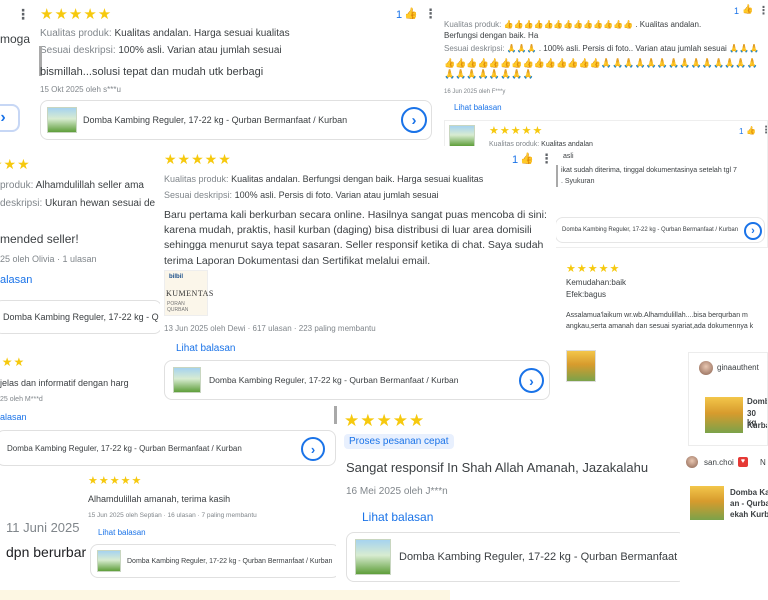 The width and height of the screenshot is (768, 600). Describe the element at coordinates (15, 70) in the screenshot. I see `review-fragment-top-left: ⋮ moga ›` at that location.